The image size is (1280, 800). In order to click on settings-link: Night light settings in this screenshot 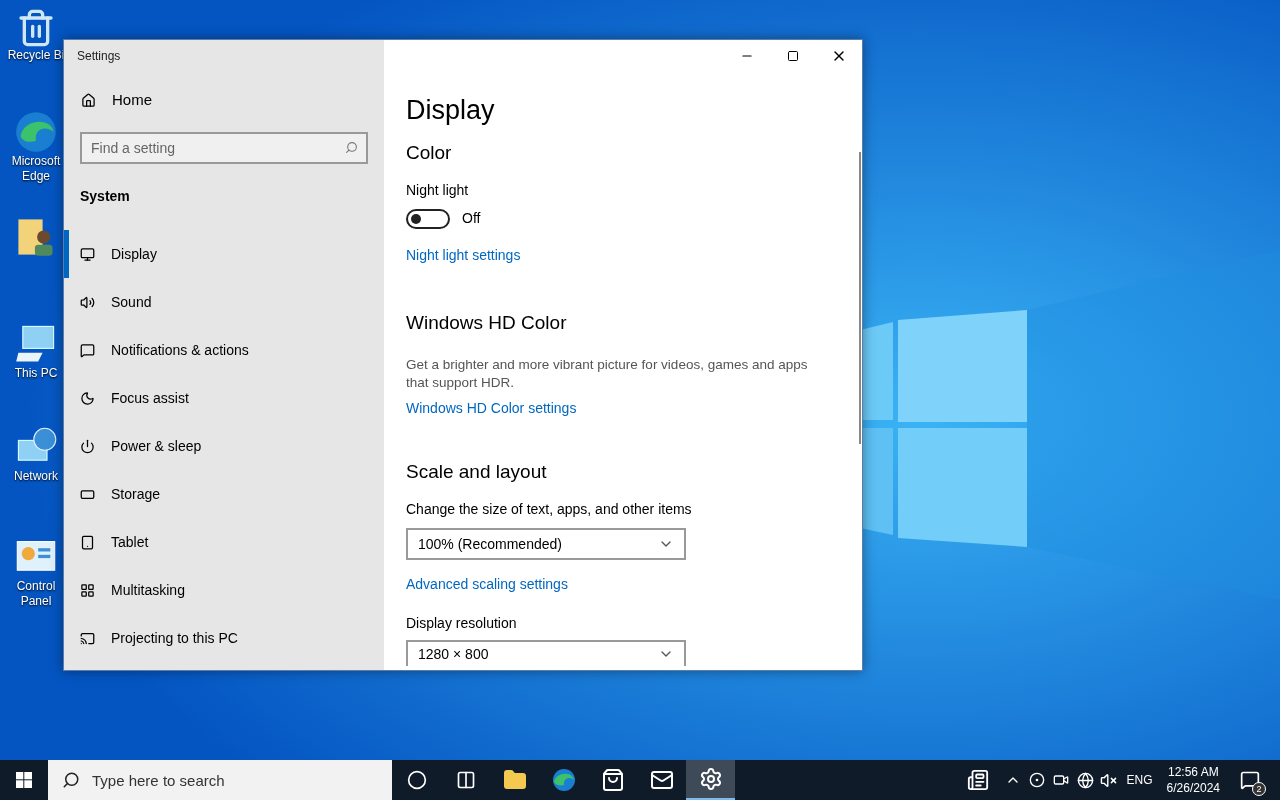, I will do `click(619, 255)`.